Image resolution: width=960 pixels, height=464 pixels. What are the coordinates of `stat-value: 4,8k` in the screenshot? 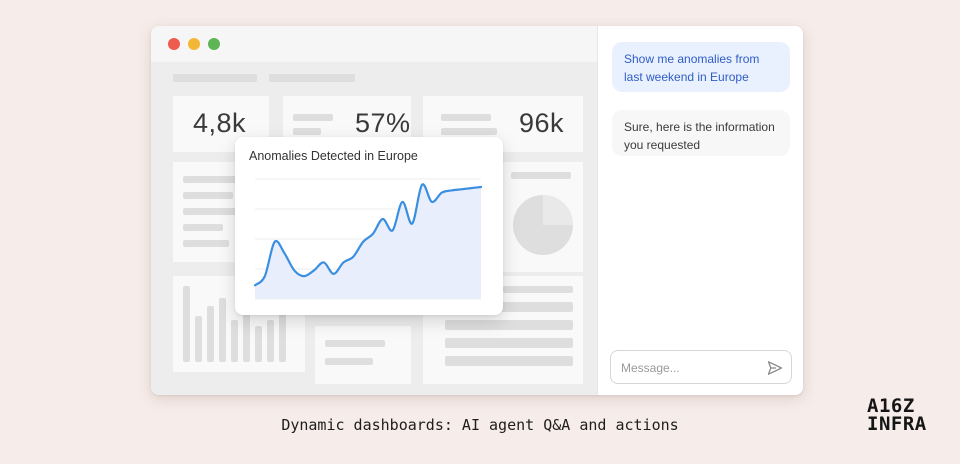 It's located at (220, 123).